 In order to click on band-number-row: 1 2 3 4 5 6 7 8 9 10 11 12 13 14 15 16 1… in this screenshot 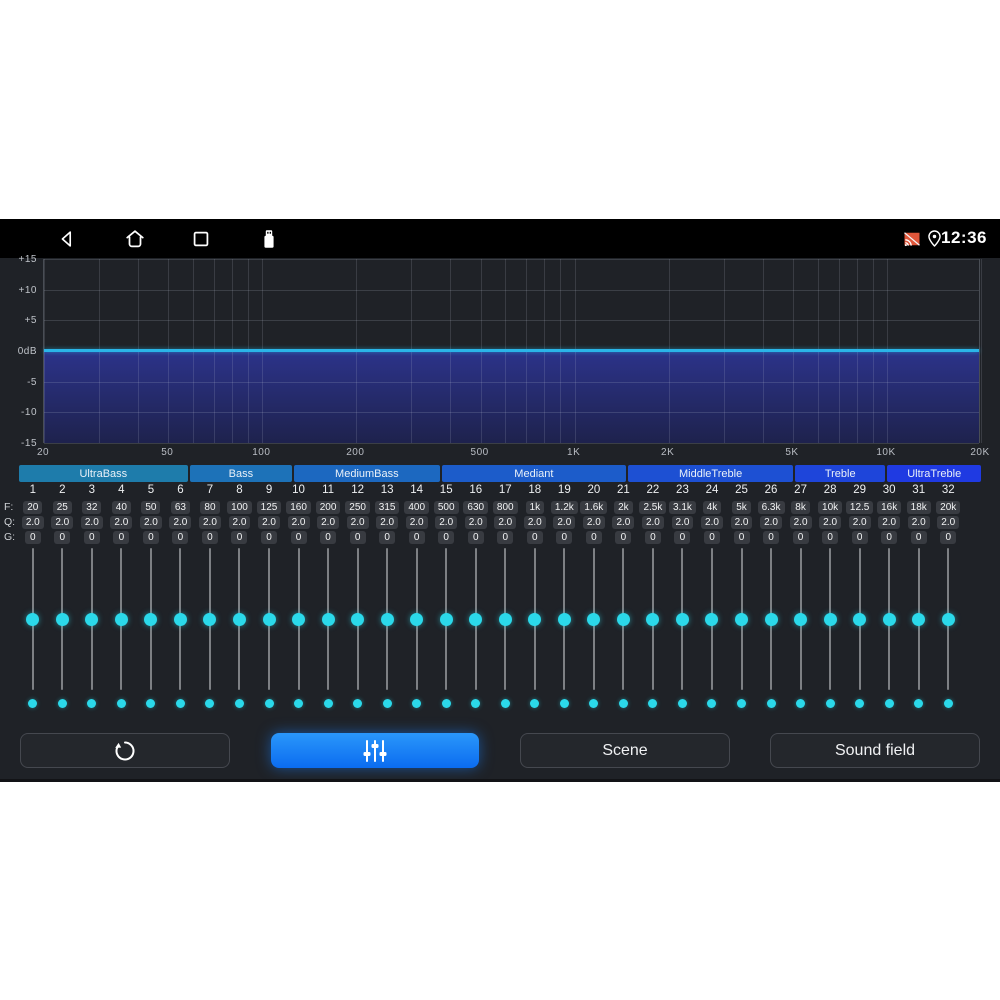, I will do `click(490, 490)`.